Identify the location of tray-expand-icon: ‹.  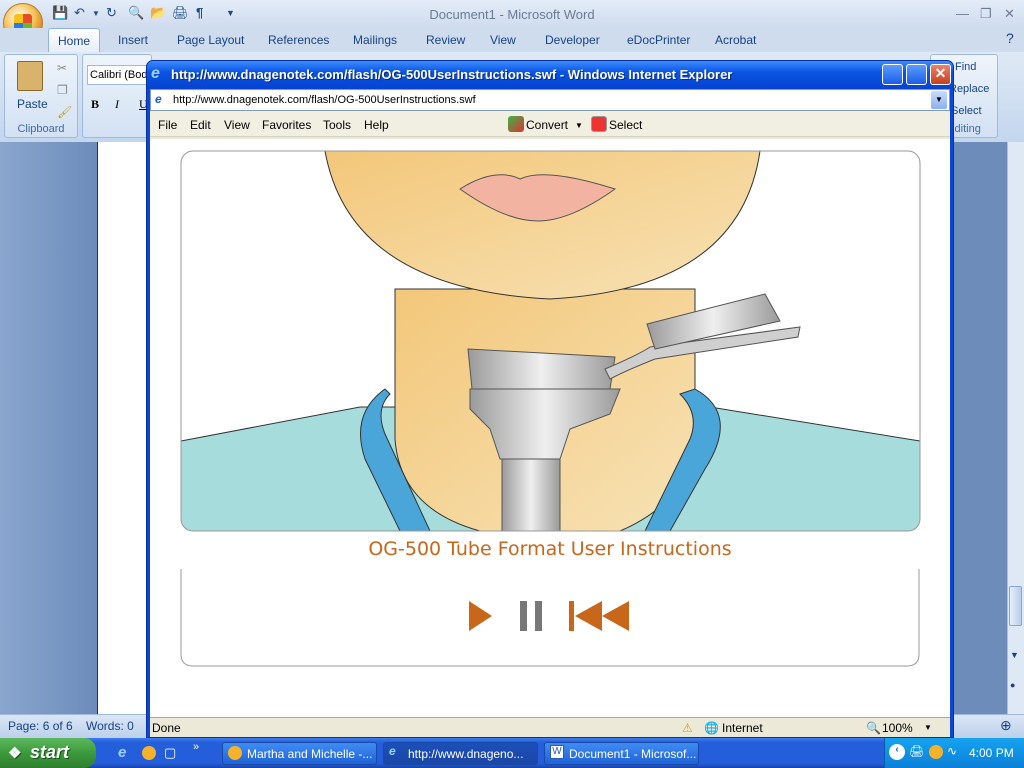
(897, 752).